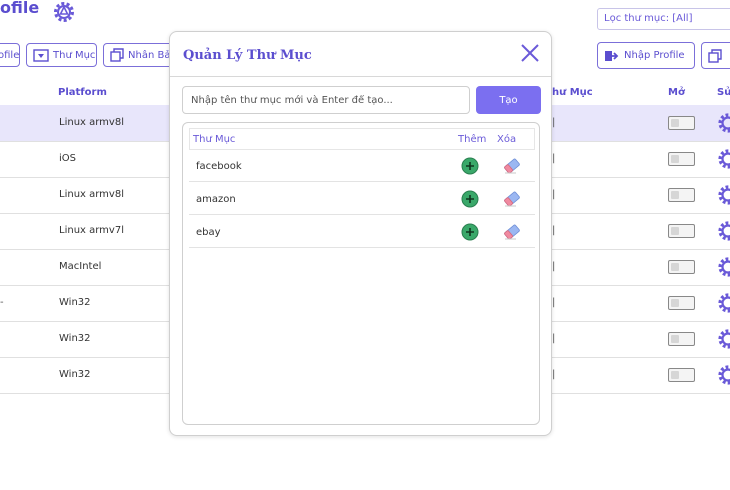 The image size is (730, 490). What do you see at coordinates (676, 92) in the screenshot?
I see `col-open: Mở` at bounding box center [676, 92].